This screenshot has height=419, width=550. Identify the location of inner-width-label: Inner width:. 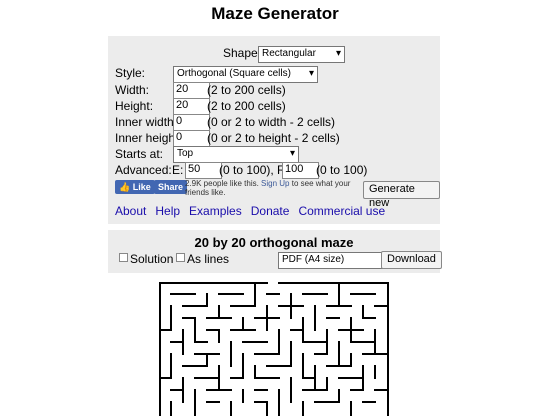
(146, 122).